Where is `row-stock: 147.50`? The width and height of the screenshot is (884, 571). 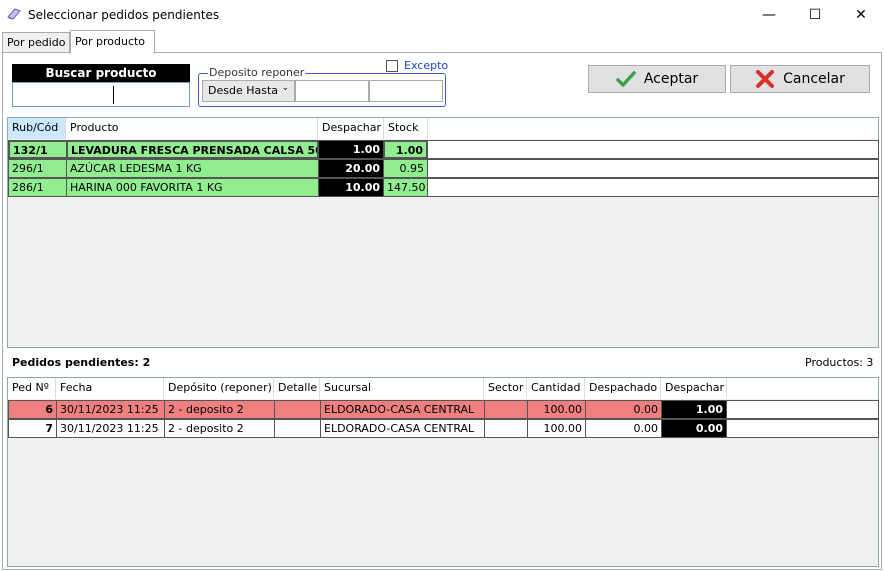
row-stock: 147.50 is located at coordinates (405, 187).